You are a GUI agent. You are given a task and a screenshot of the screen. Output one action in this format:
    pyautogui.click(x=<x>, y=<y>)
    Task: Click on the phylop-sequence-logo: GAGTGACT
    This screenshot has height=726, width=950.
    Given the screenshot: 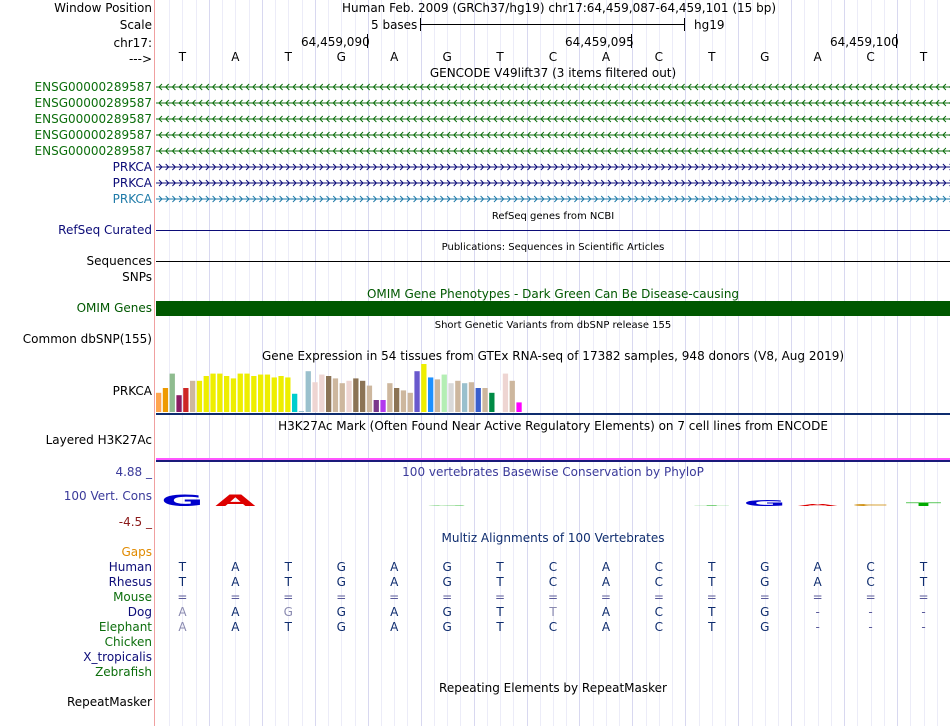 What is the action you would take?
    pyautogui.click(x=553, y=493)
    